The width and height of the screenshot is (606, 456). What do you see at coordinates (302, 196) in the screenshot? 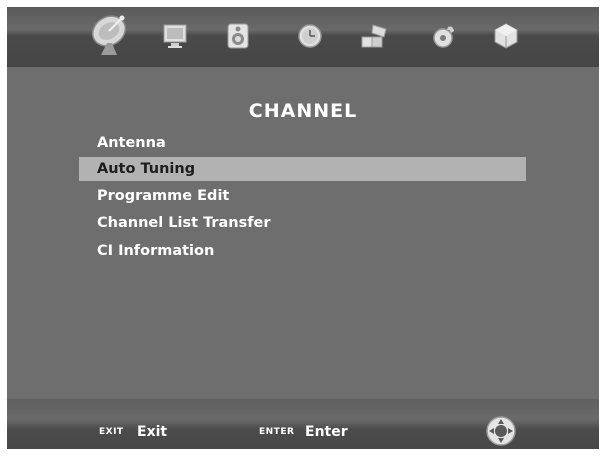
I see `menu-item-programme-edit: Programme Edit` at bounding box center [302, 196].